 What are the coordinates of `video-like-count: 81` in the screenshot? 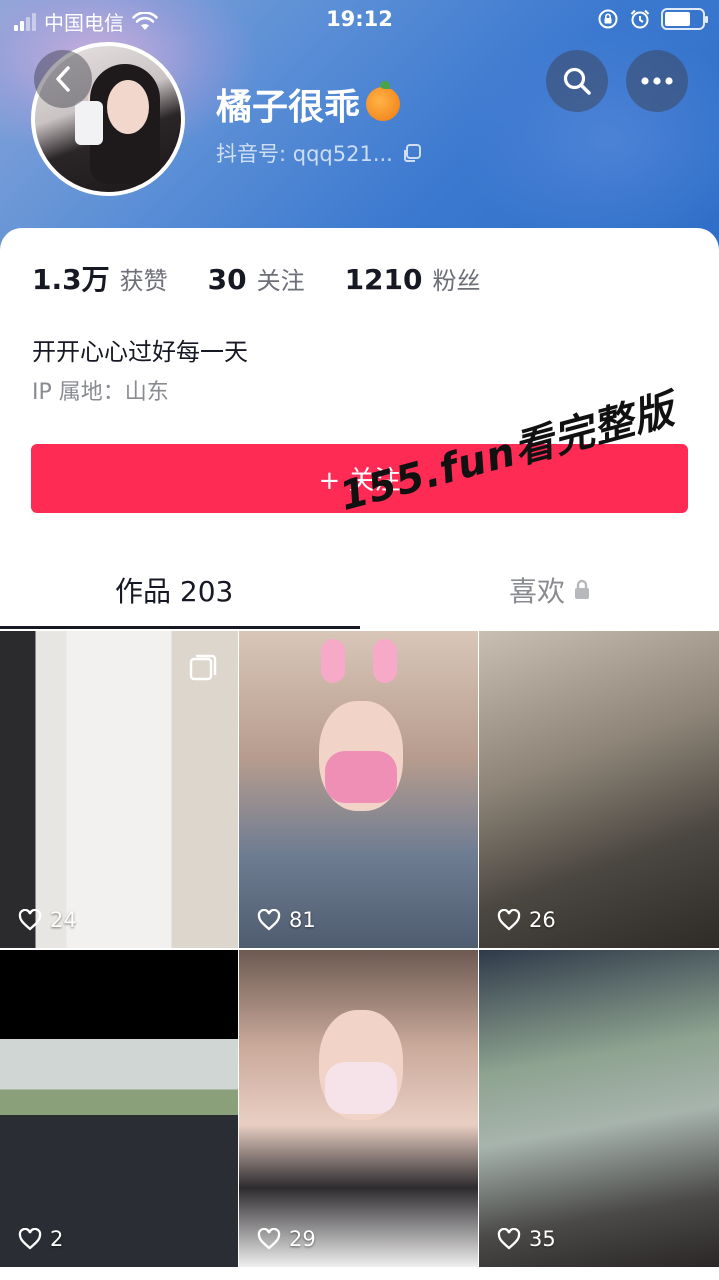 It's located at (286, 920).